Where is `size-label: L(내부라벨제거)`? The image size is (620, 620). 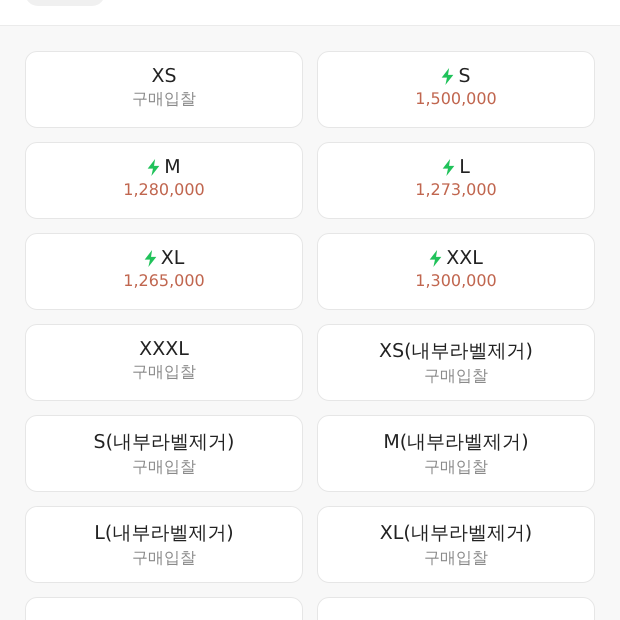 size-label: L(내부라벨제거) is located at coordinates (164, 533).